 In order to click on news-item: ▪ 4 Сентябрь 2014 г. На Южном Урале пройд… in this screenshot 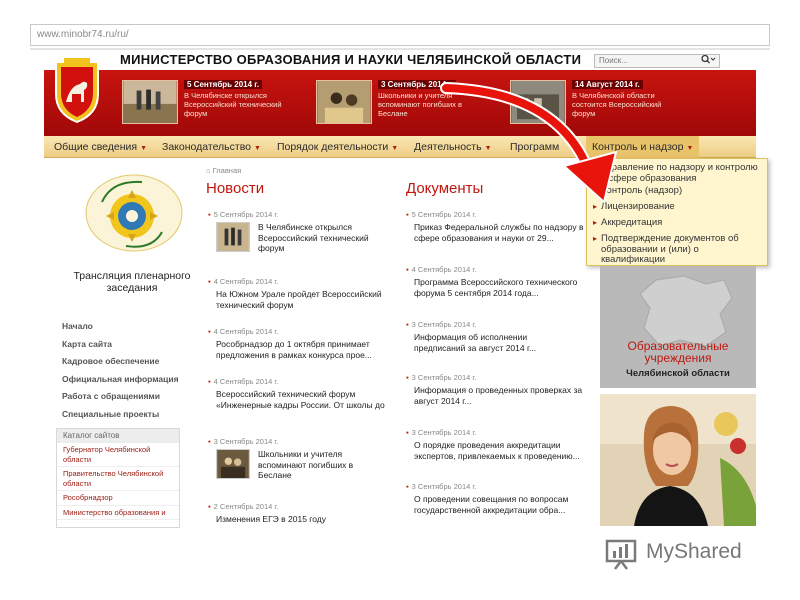, I will do `click(302, 293)`.